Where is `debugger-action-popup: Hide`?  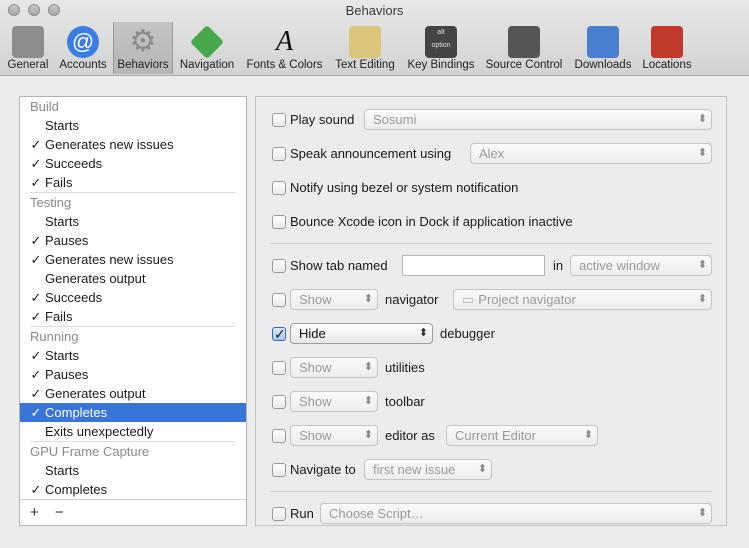 debugger-action-popup: Hide is located at coordinates (361, 333).